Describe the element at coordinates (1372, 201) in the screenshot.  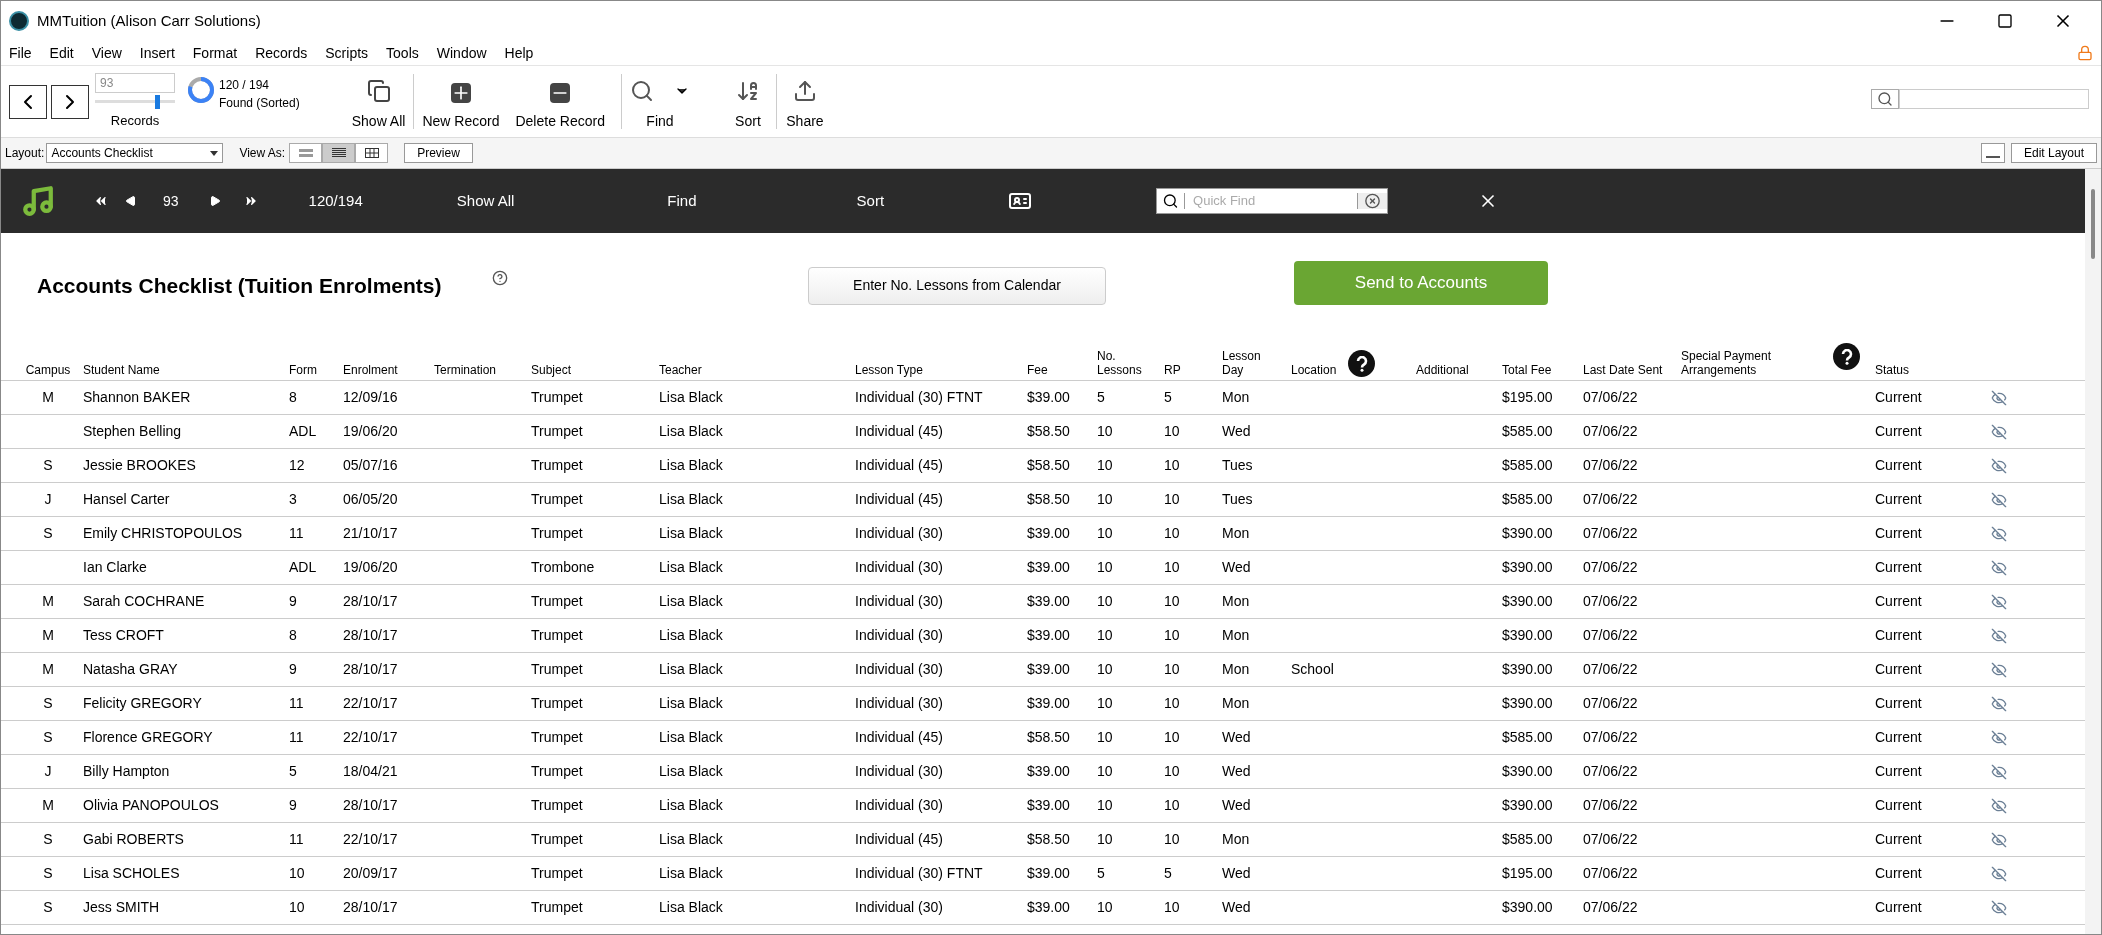
I see `clear-icon` at that location.